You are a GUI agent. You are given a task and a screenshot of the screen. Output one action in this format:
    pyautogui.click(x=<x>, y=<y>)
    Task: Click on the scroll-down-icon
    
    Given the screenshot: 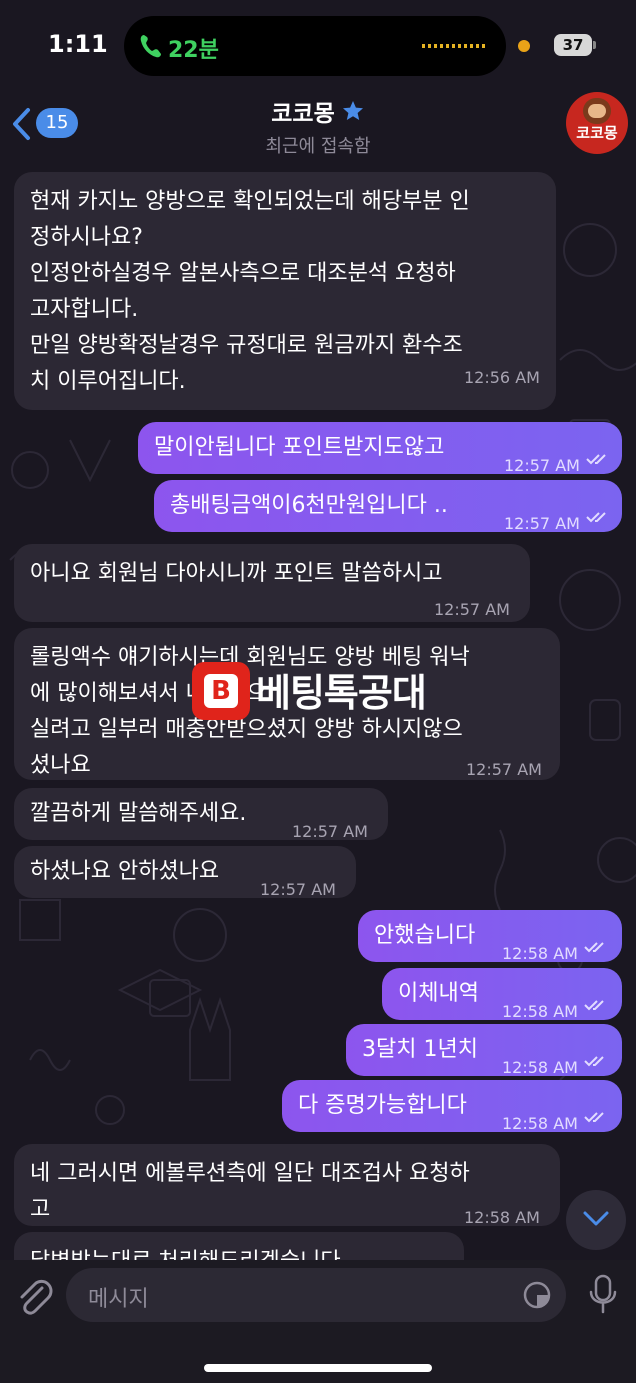 What is the action you would take?
    pyautogui.click(x=596, y=1218)
    